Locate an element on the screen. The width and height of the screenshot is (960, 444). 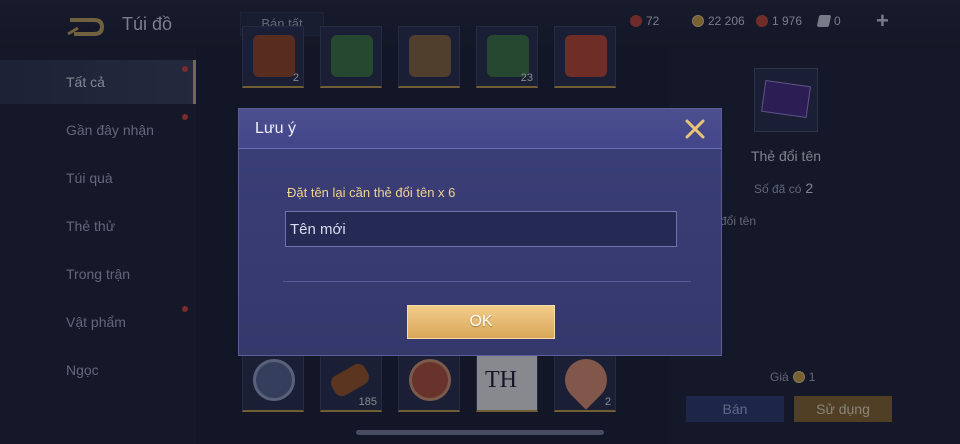
close-icon is located at coordinates (695, 129).